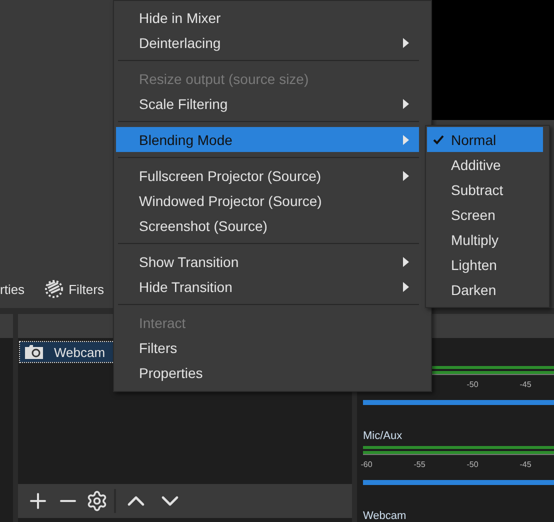 The height and width of the screenshot is (522, 554). I want to click on properties-label: rties, so click(12, 289).